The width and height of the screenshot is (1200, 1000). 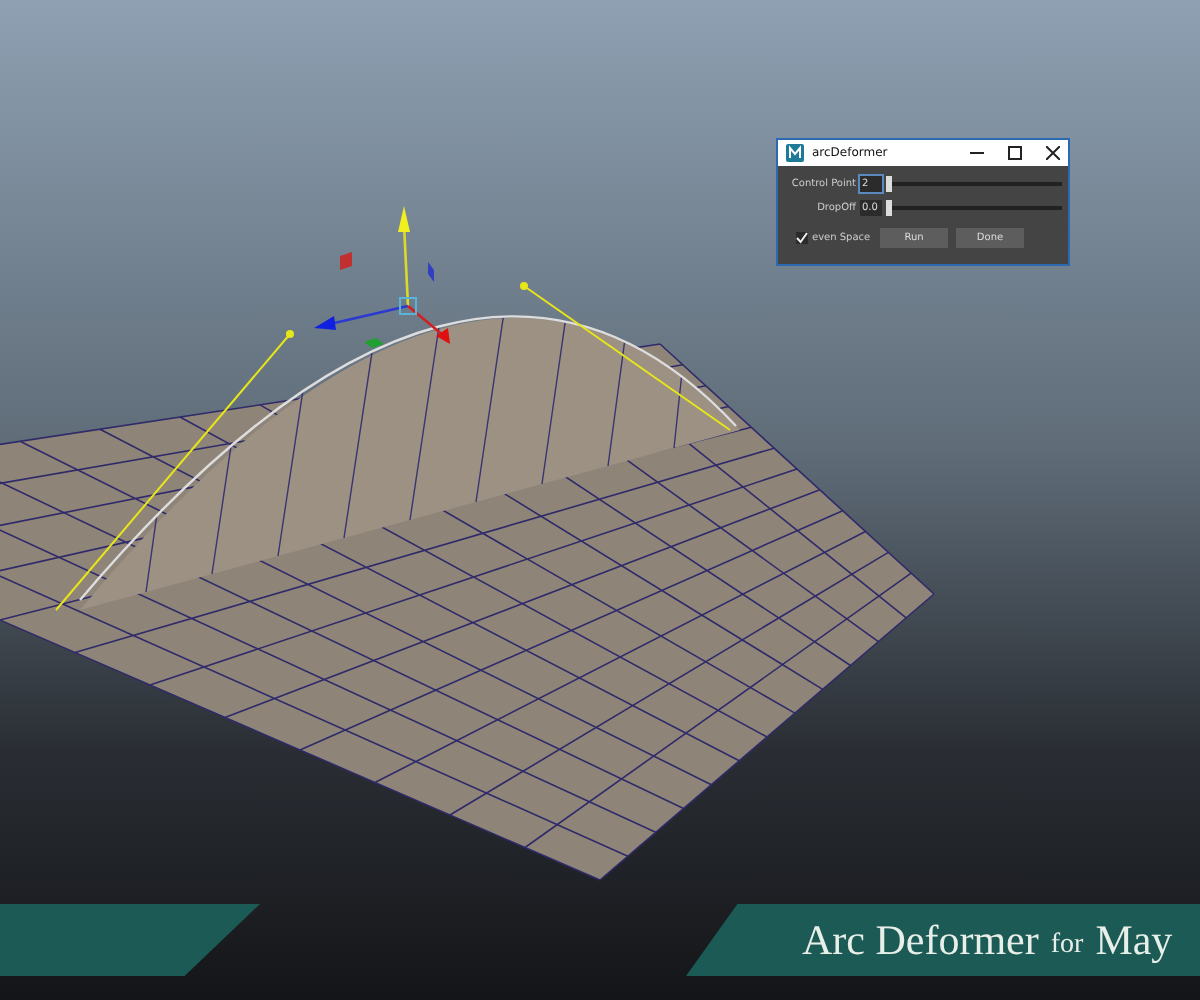 I want to click on checkmark-icon, so click(x=802, y=237).